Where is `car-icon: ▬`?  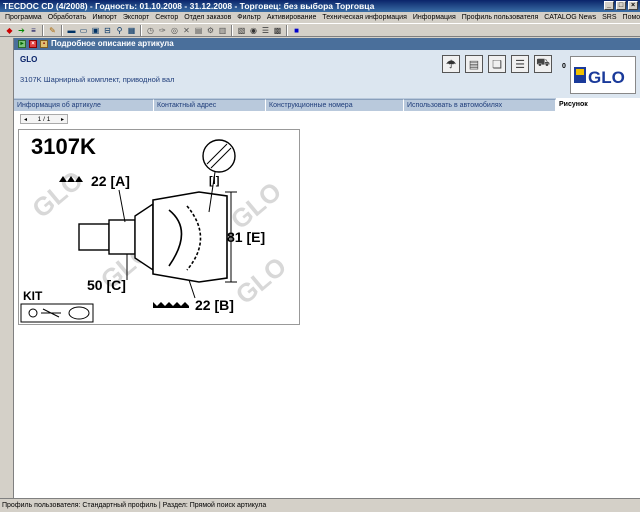 car-icon: ▬ is located at coordinates (71, 30).